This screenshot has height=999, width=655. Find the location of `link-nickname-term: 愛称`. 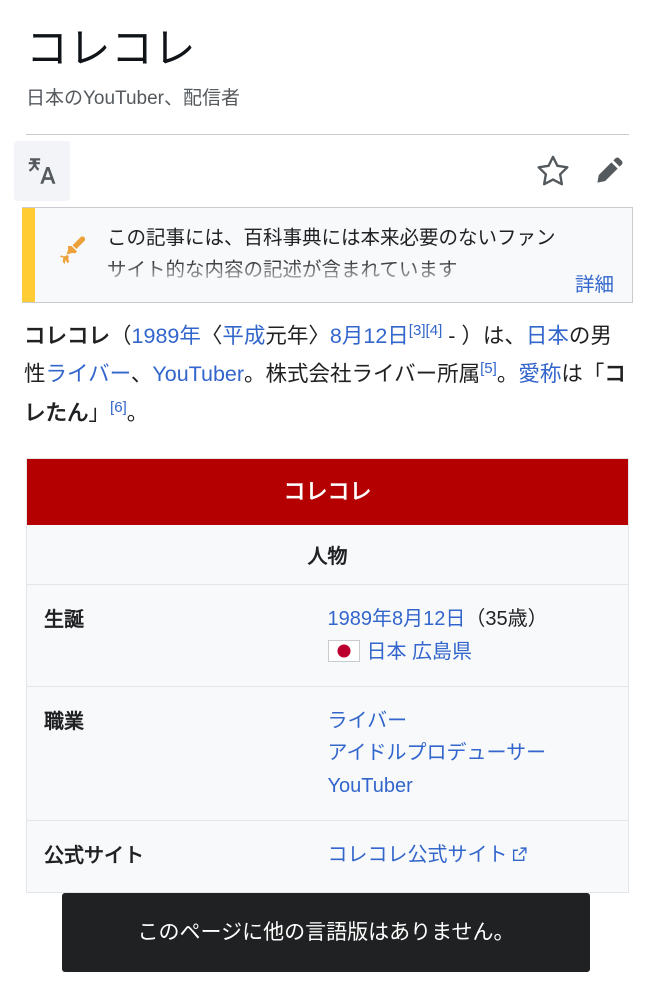

link-nickname-term: 愛称 is located at coordinates (539, 374).